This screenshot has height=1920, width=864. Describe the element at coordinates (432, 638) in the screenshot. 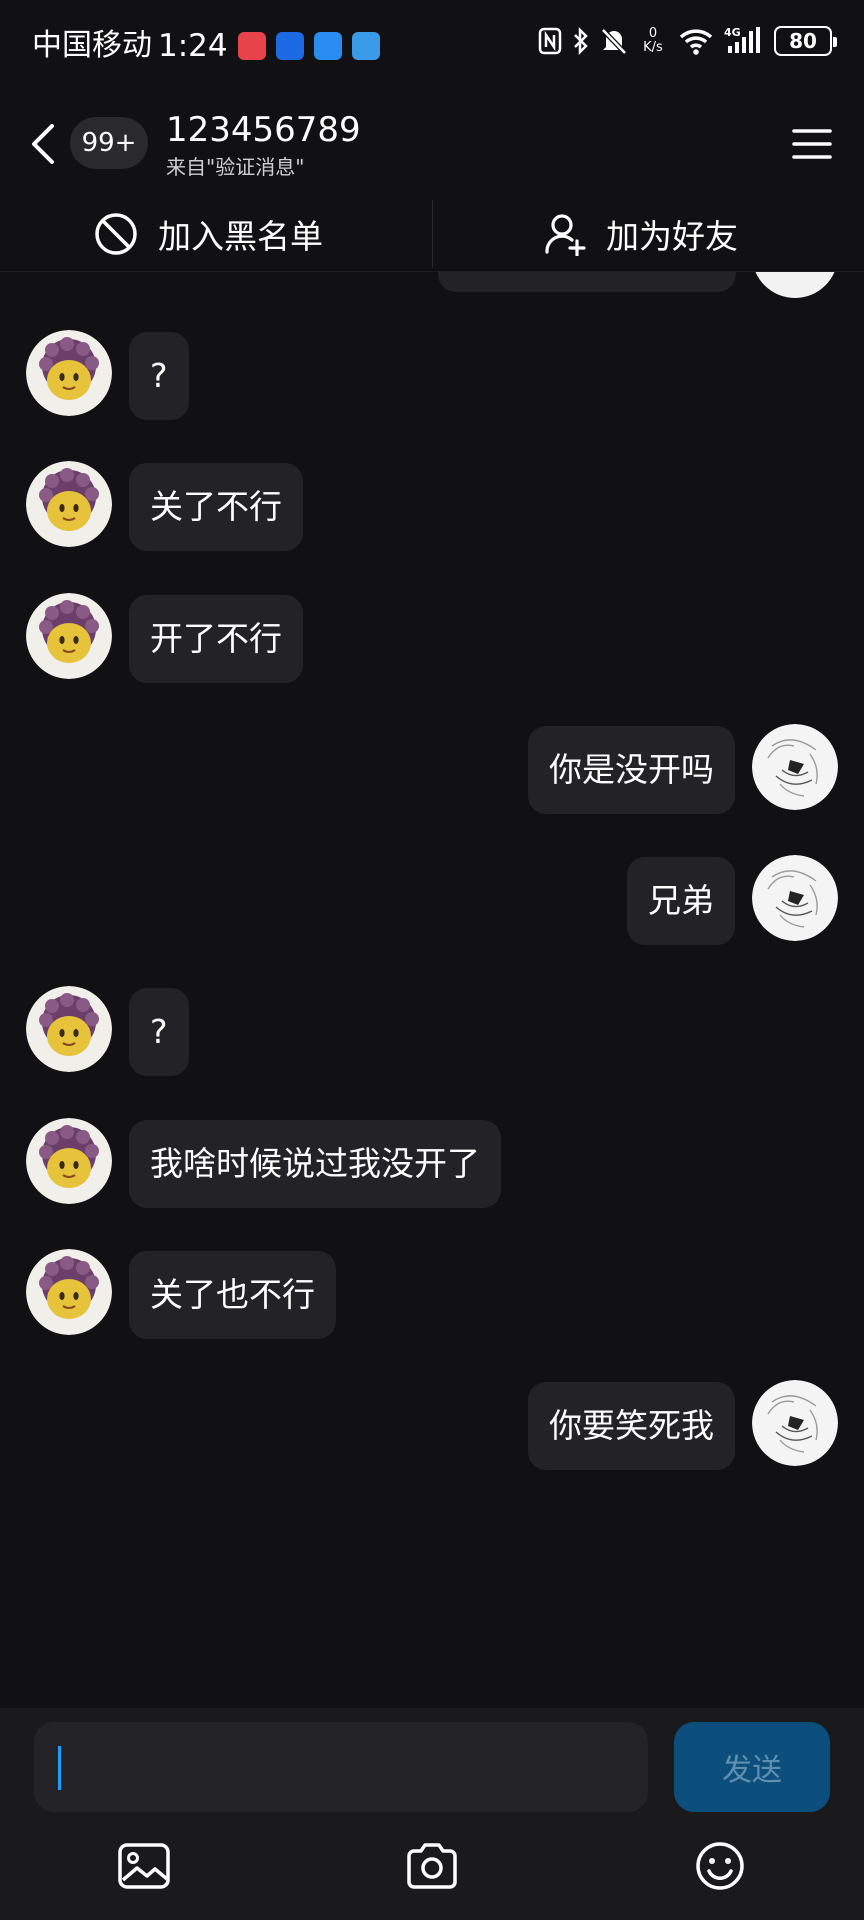

I see `message-row-received: 开了不行` at that location.